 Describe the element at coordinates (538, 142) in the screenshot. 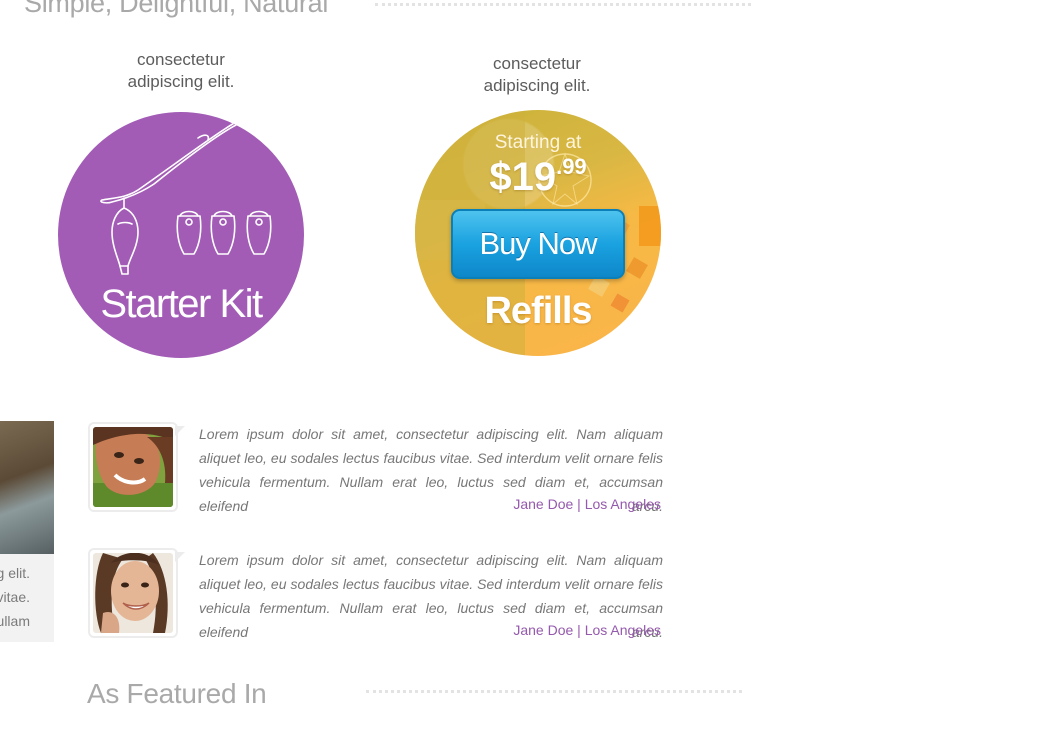

I see `starting-at-text: Starting at` at that location.